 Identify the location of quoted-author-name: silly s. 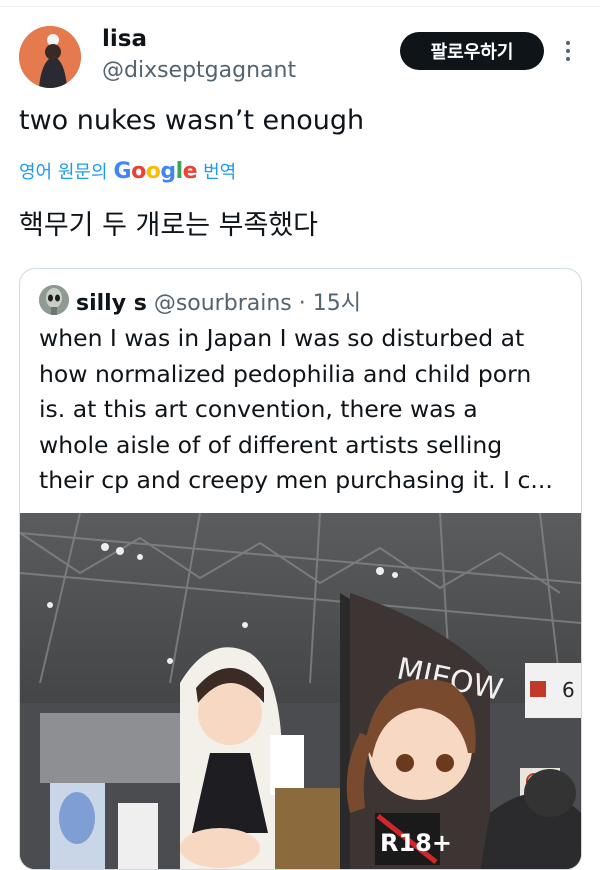
(111, 303).